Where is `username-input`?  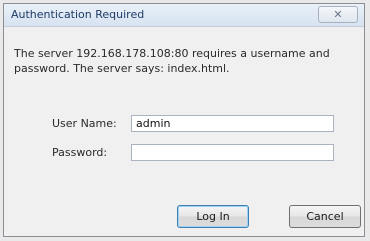 username-input is located at coordinates (232, 123).